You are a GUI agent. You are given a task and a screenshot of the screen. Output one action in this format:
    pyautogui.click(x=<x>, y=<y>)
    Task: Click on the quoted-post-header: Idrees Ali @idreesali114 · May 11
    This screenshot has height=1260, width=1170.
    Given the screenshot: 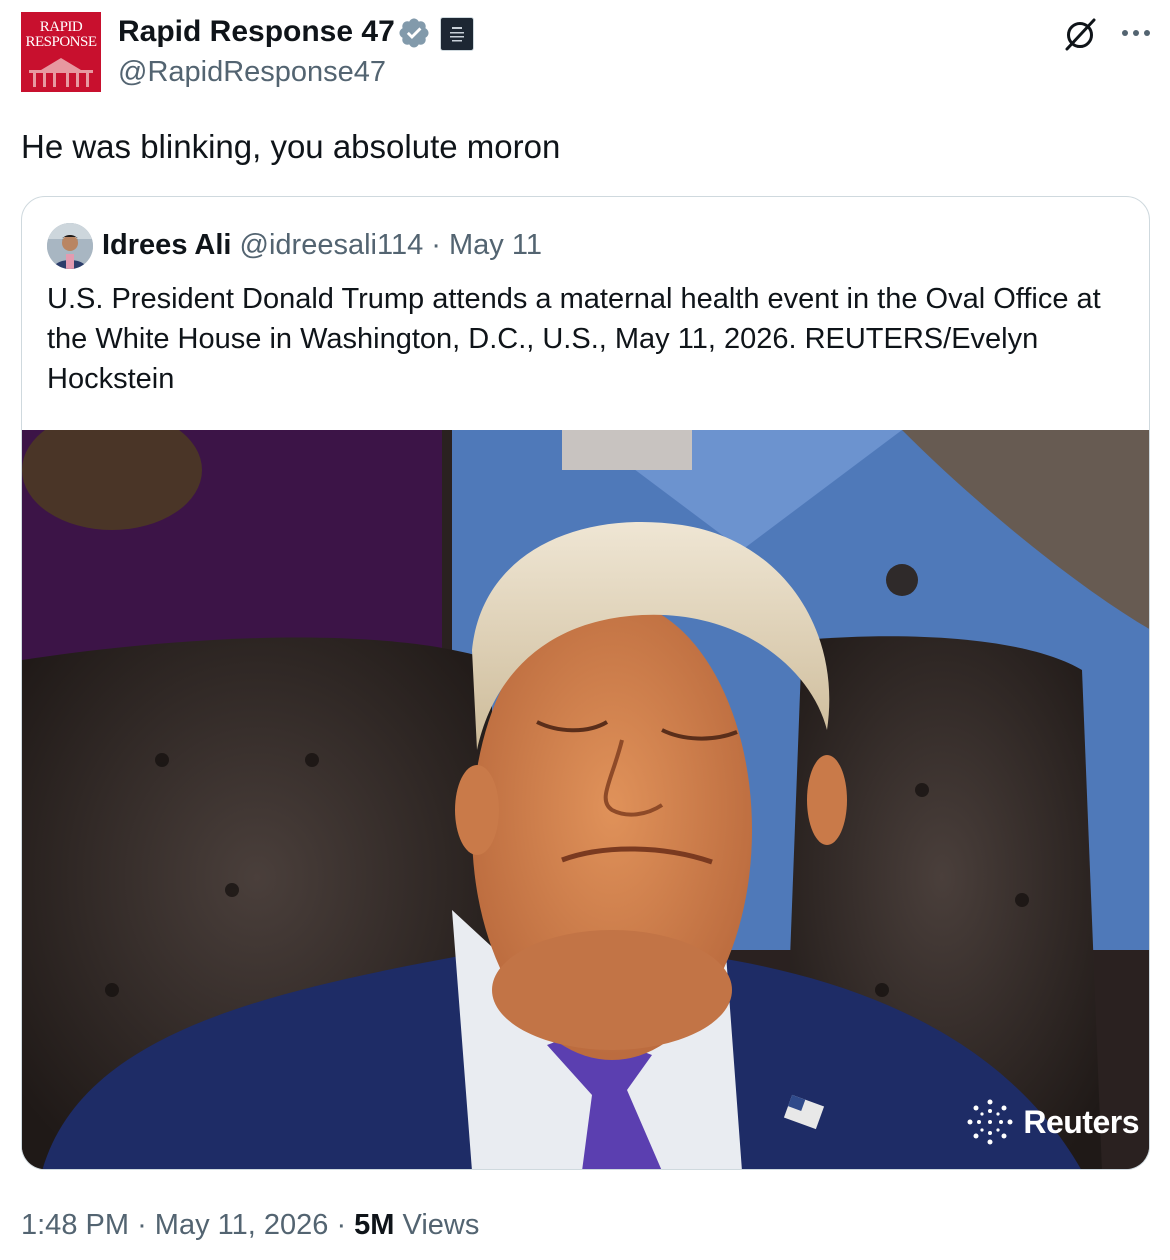 What is the action you would take?
    pyautogui.click(x=322, y=245)
    